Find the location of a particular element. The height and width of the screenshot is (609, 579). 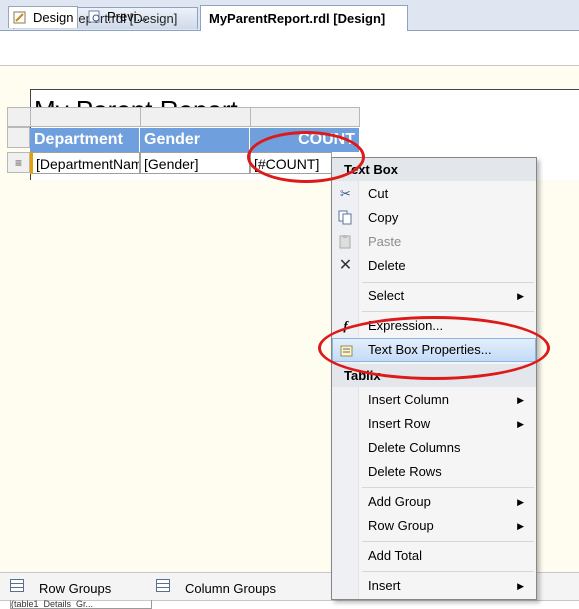

row-handle-header is located at coordinates (18, 137).